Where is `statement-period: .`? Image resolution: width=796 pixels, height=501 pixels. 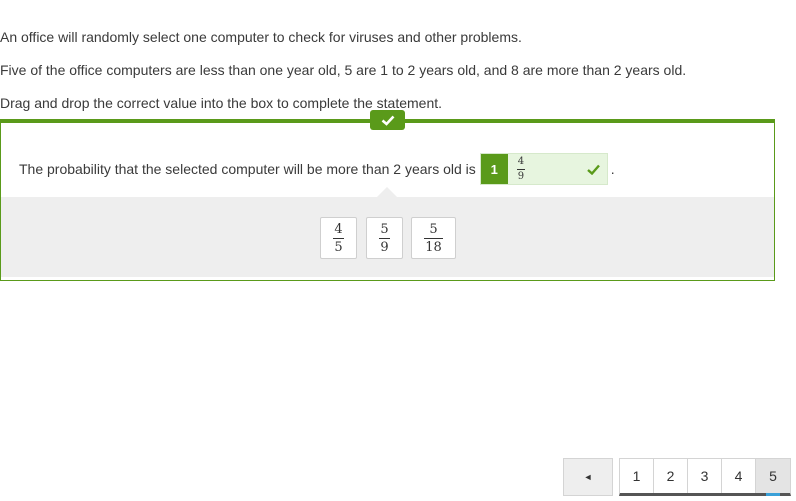
statement-period: . is located at coordinates (612, 169).